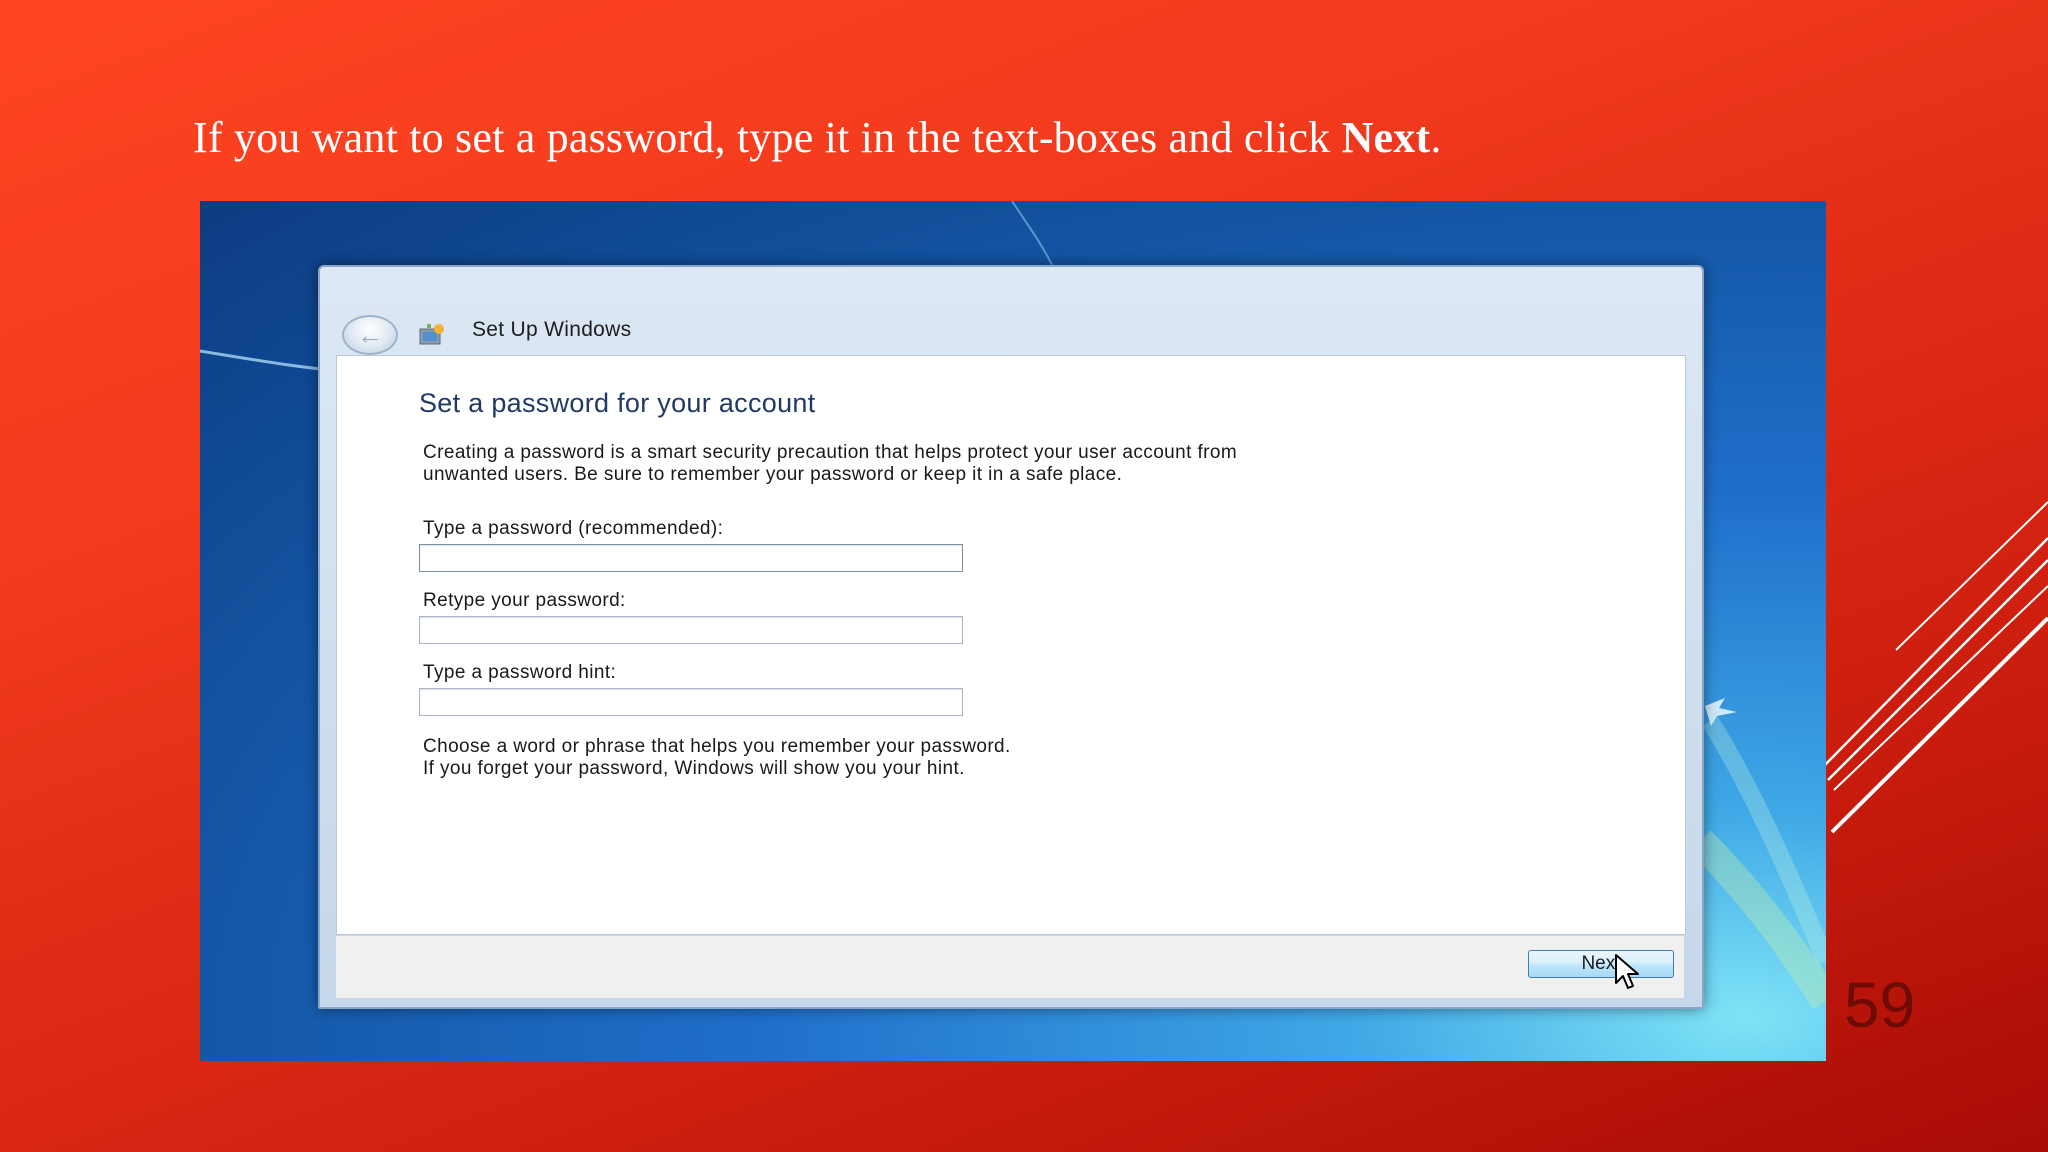  Describe the element at coordinates (431, 334) in the screenshot. I see `setup-windows-icon` at that location.